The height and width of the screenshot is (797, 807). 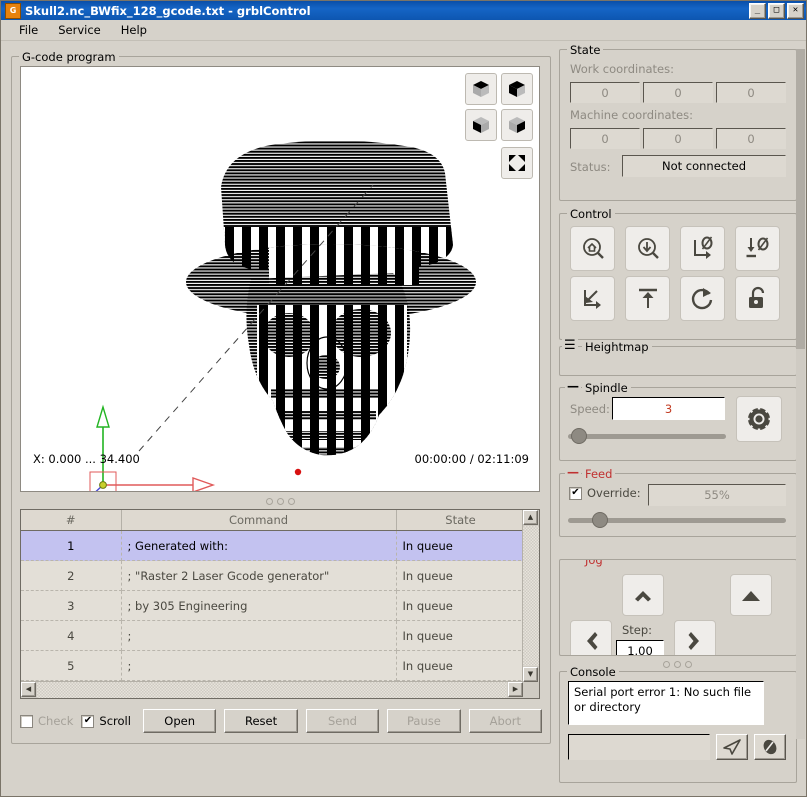 What do you see at coordinates (517, 125) in the screenshot?
I see `iso-view-back-right-button` at bounding box center [517, 125].